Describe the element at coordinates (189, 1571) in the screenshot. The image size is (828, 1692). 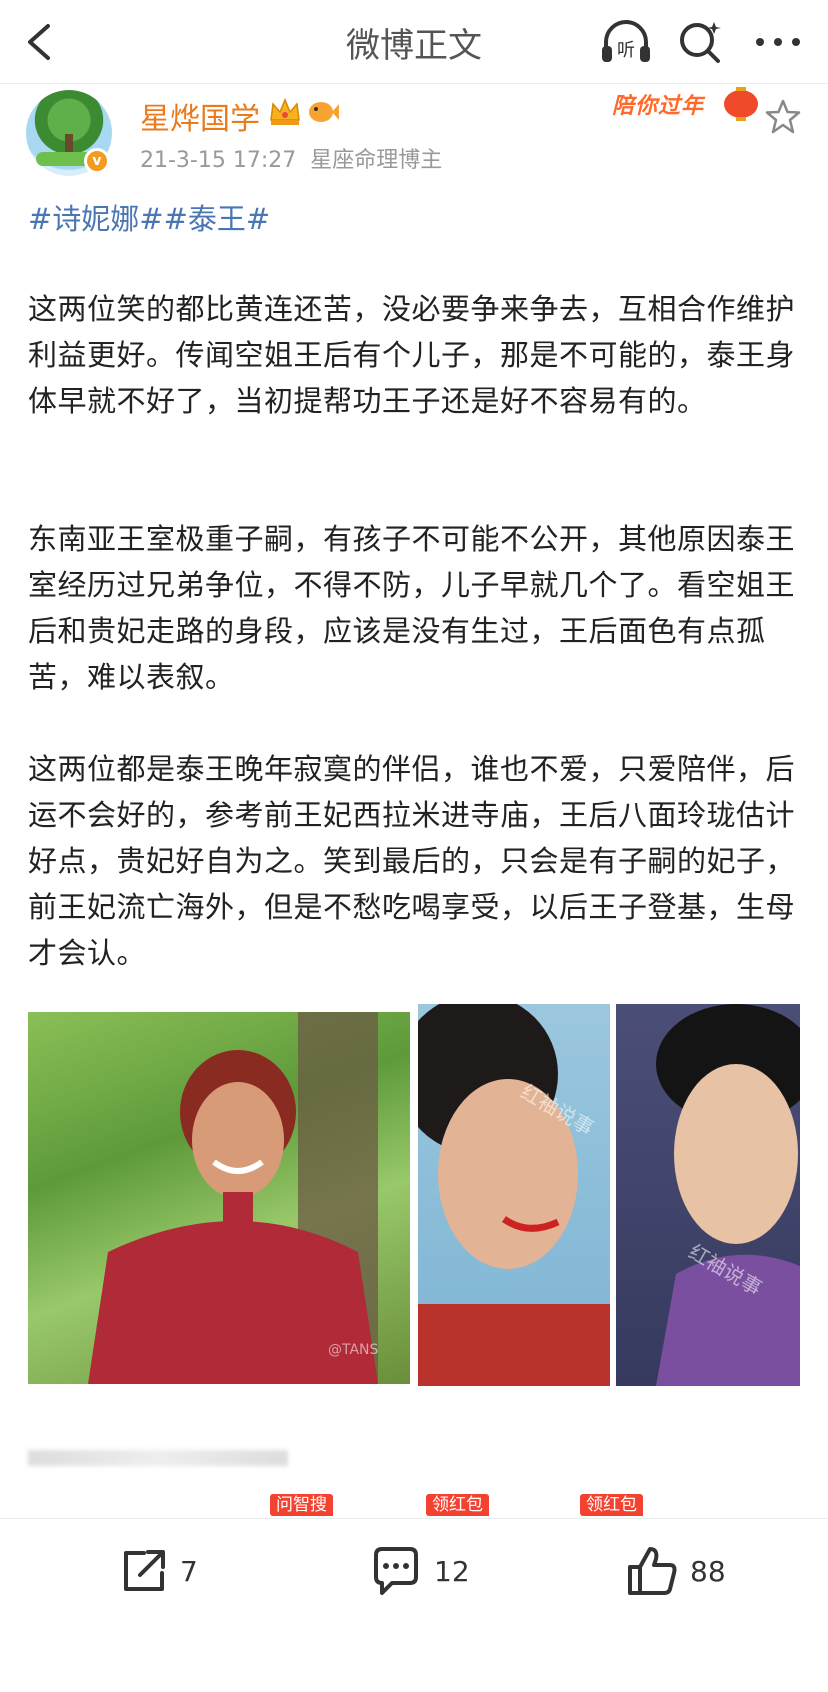
I see `share-count: 7` at that location.